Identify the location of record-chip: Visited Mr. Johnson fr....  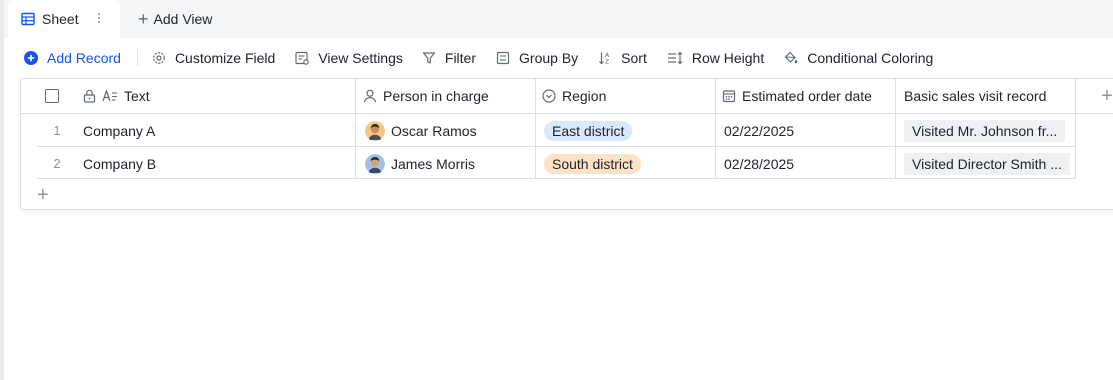
(985, 130).